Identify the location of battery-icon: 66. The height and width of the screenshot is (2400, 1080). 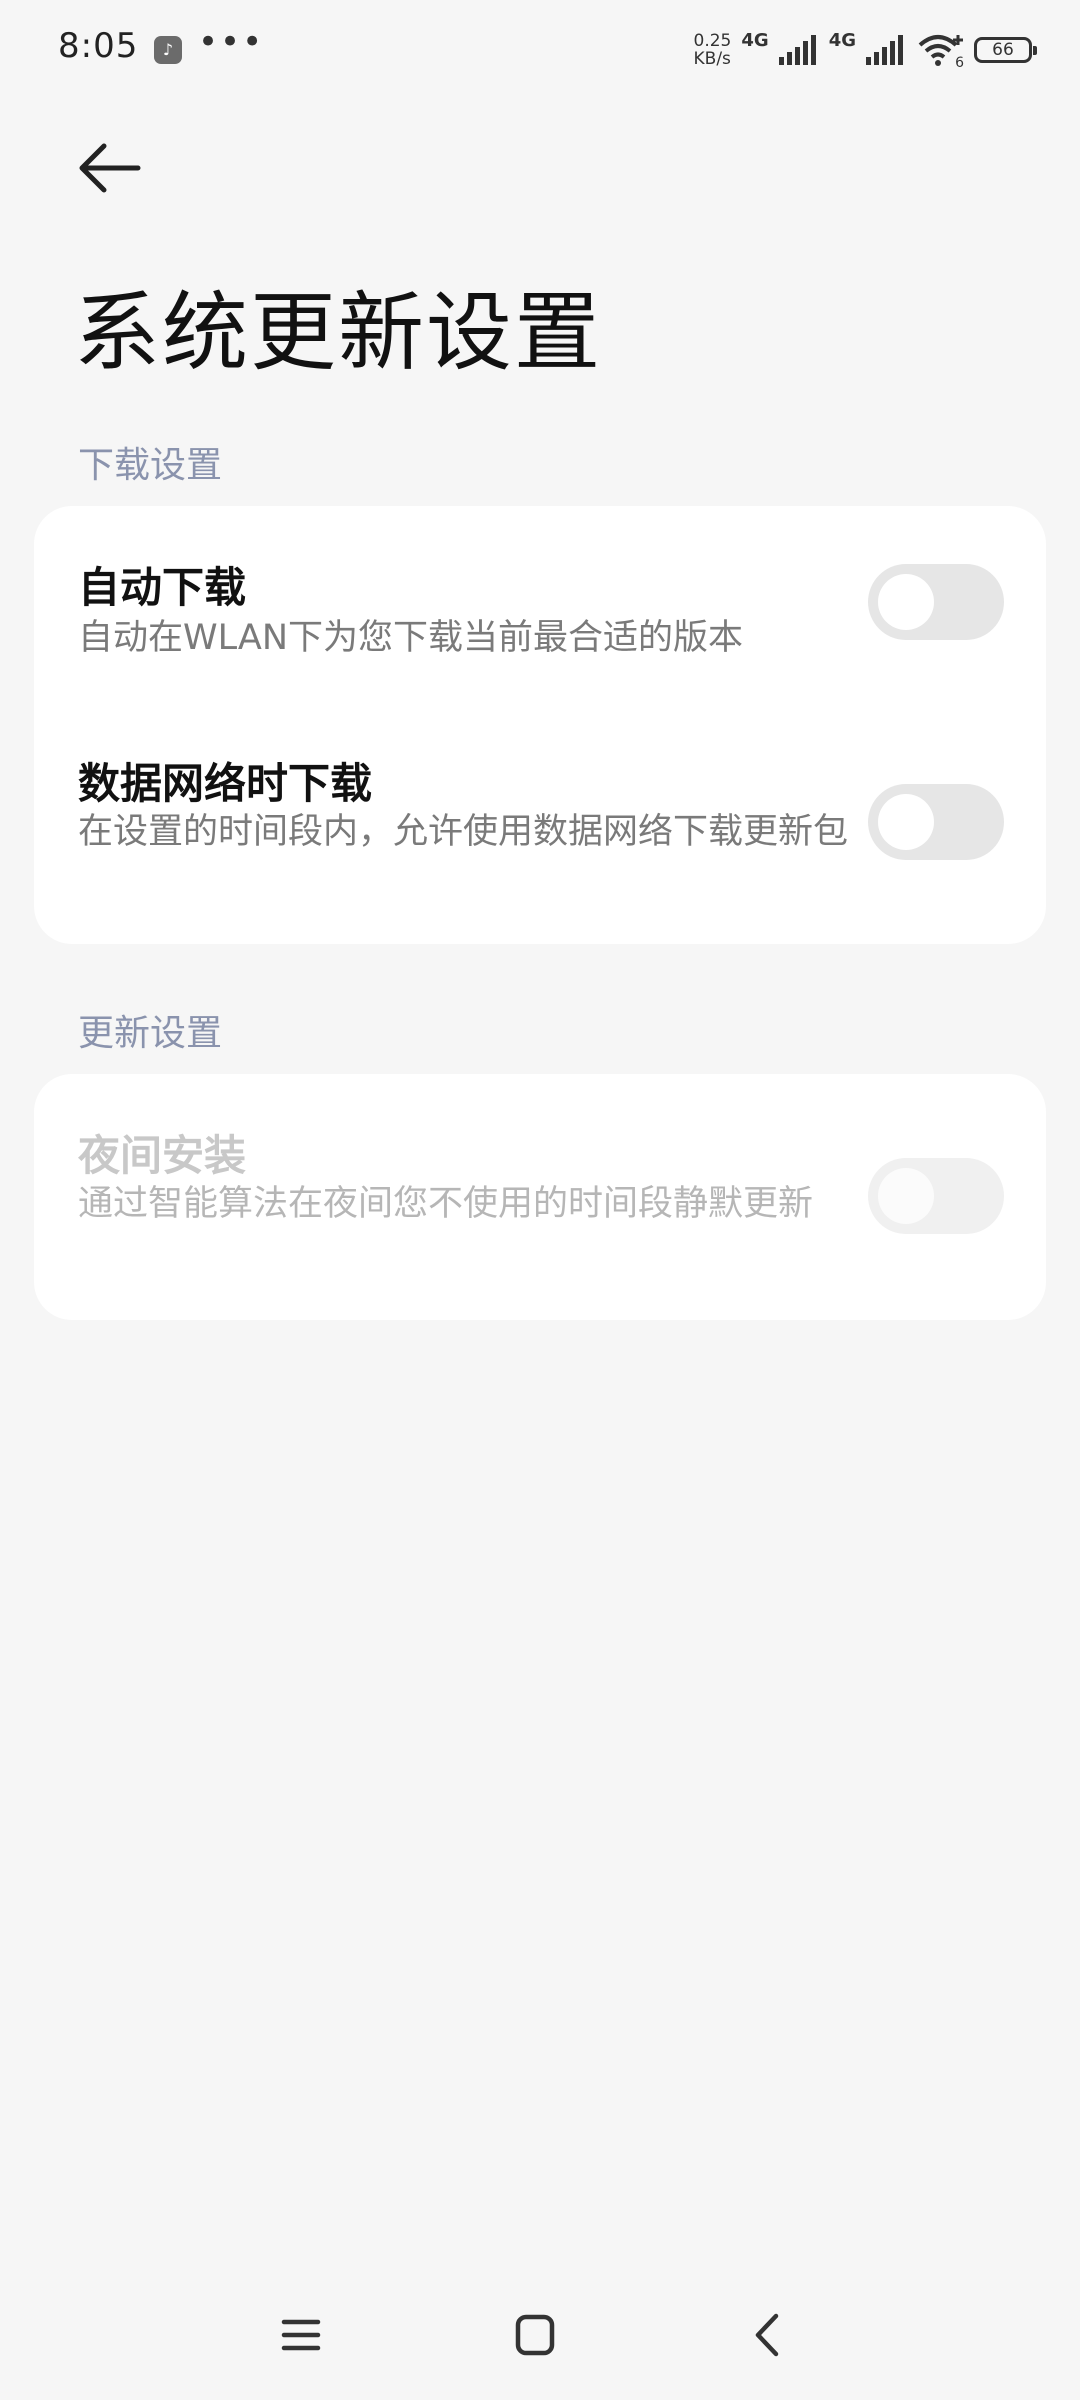
(1005, 50).